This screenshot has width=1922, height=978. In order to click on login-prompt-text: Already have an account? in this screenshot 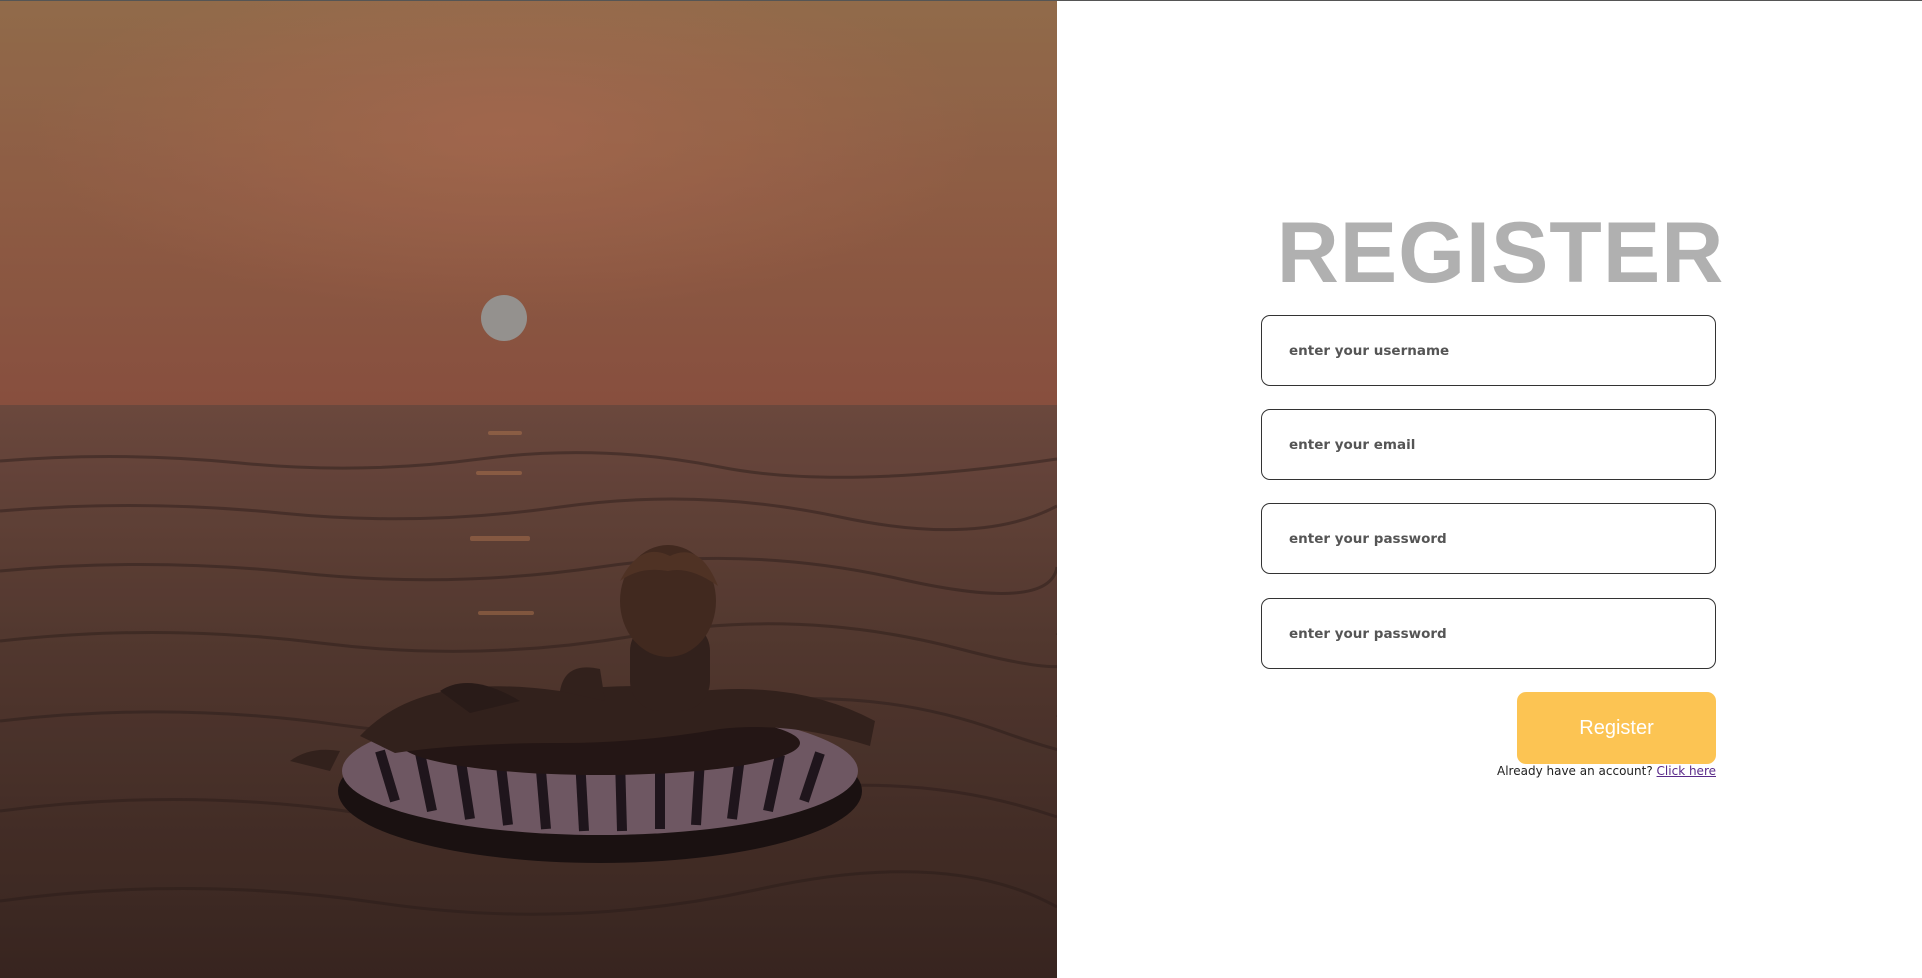, I will do `click(1575, 771)`.